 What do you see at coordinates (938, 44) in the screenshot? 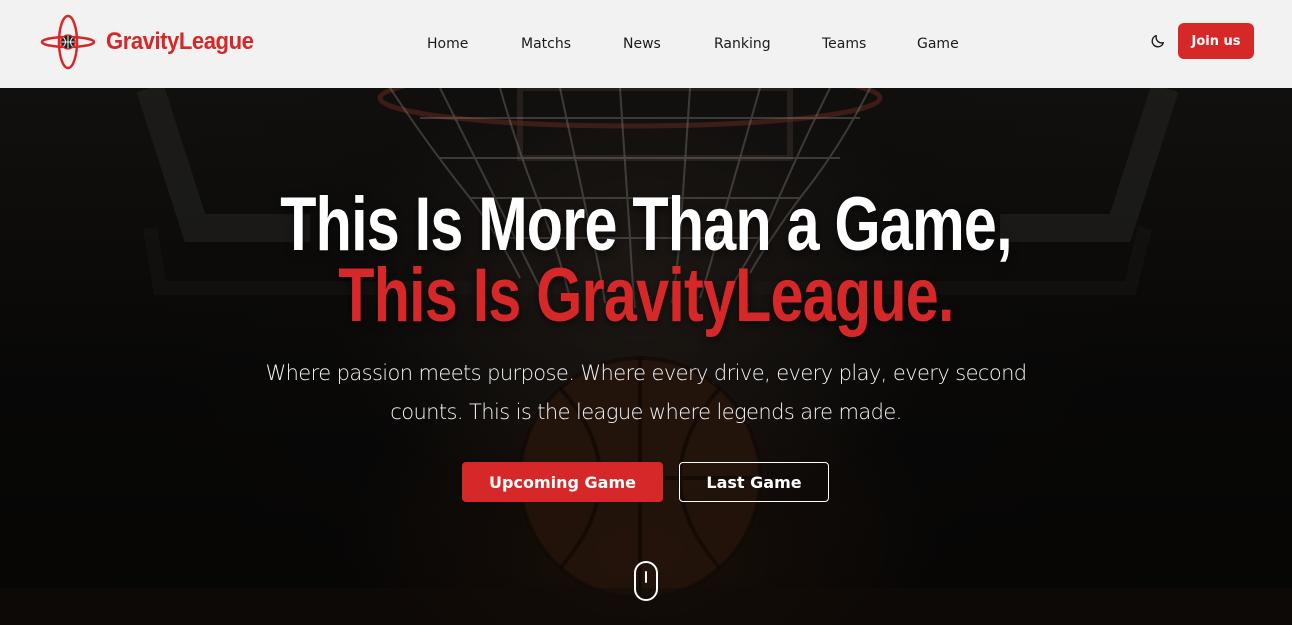
I see `nav-item-game: Game` at bounding box center [938, 44].